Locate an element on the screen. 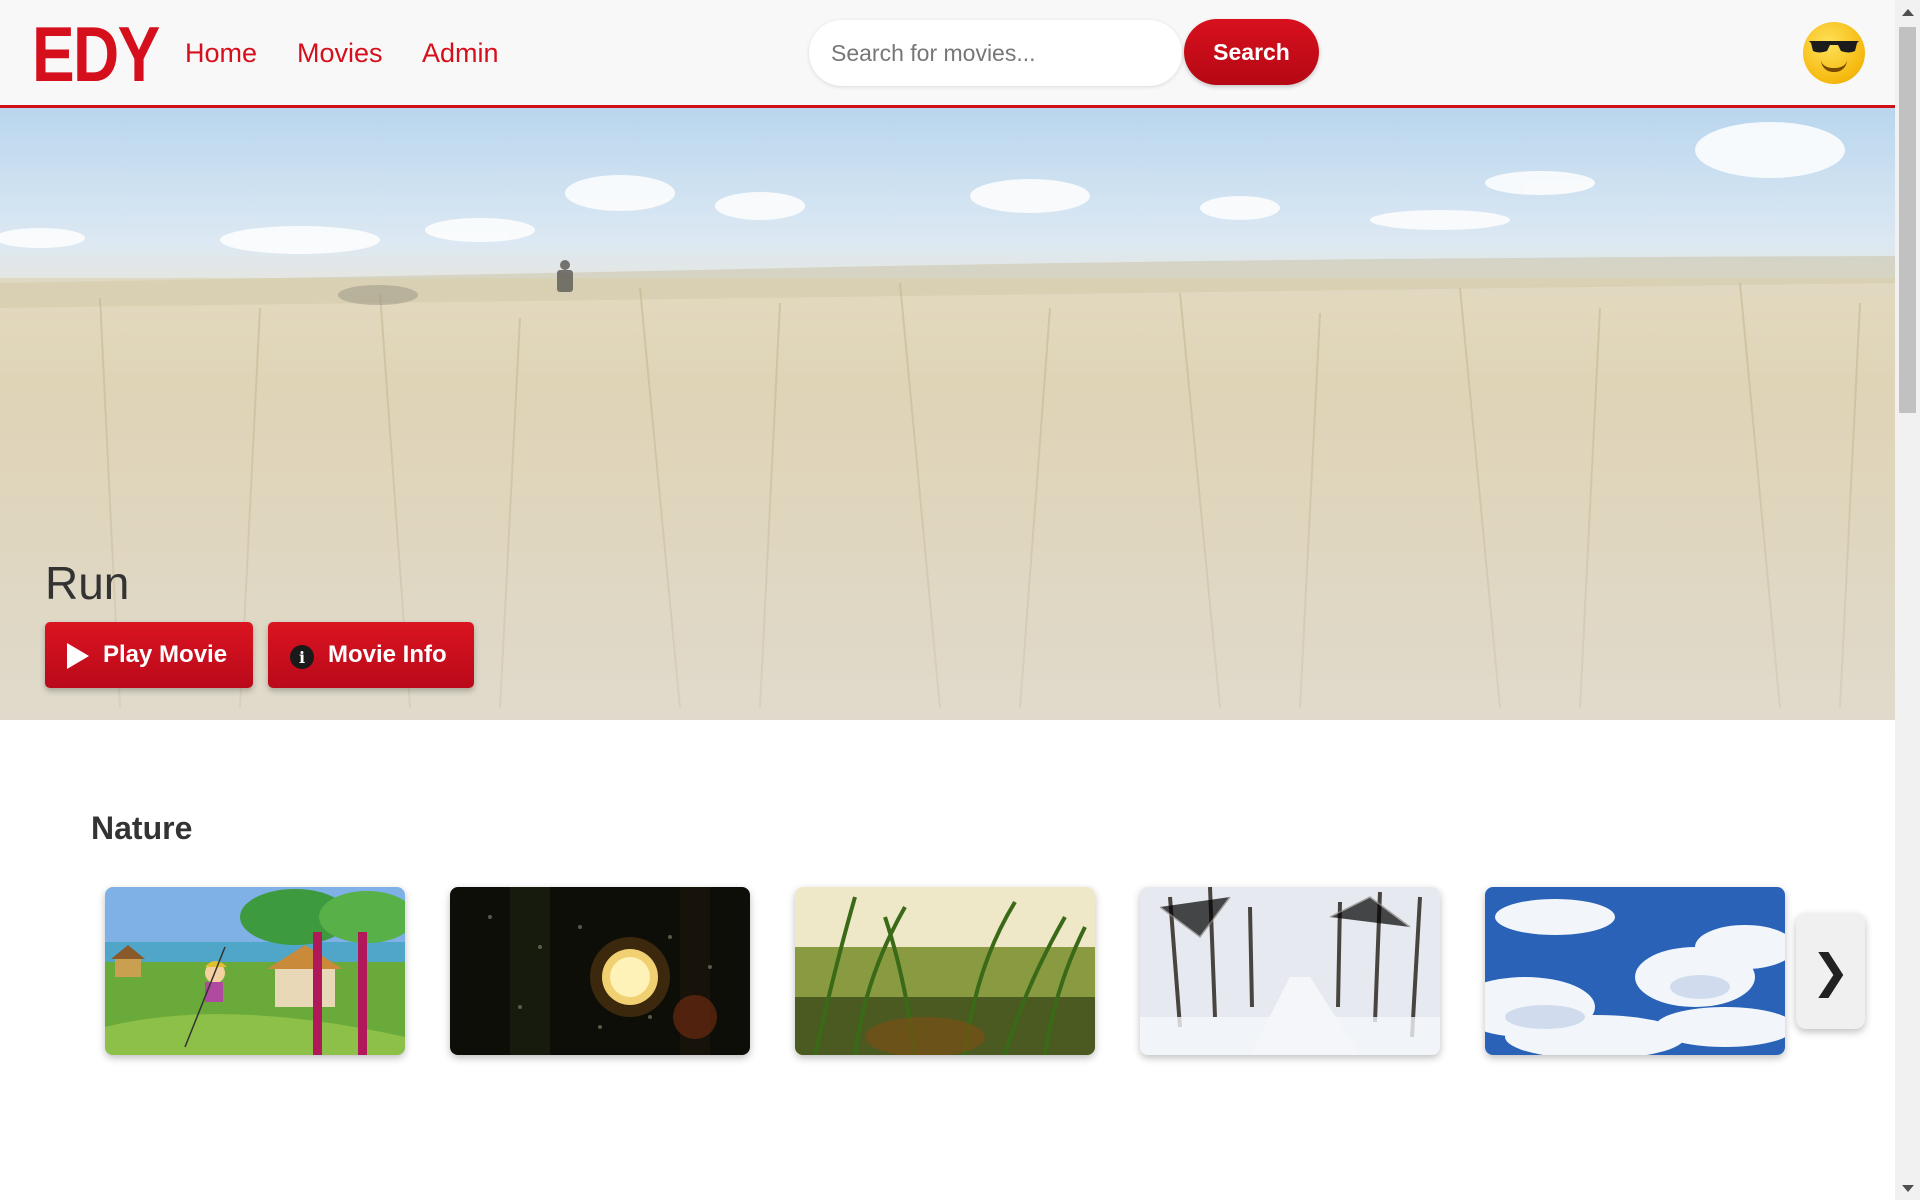  play-movie-button: Play Movie is located at coordinates (149, 655).